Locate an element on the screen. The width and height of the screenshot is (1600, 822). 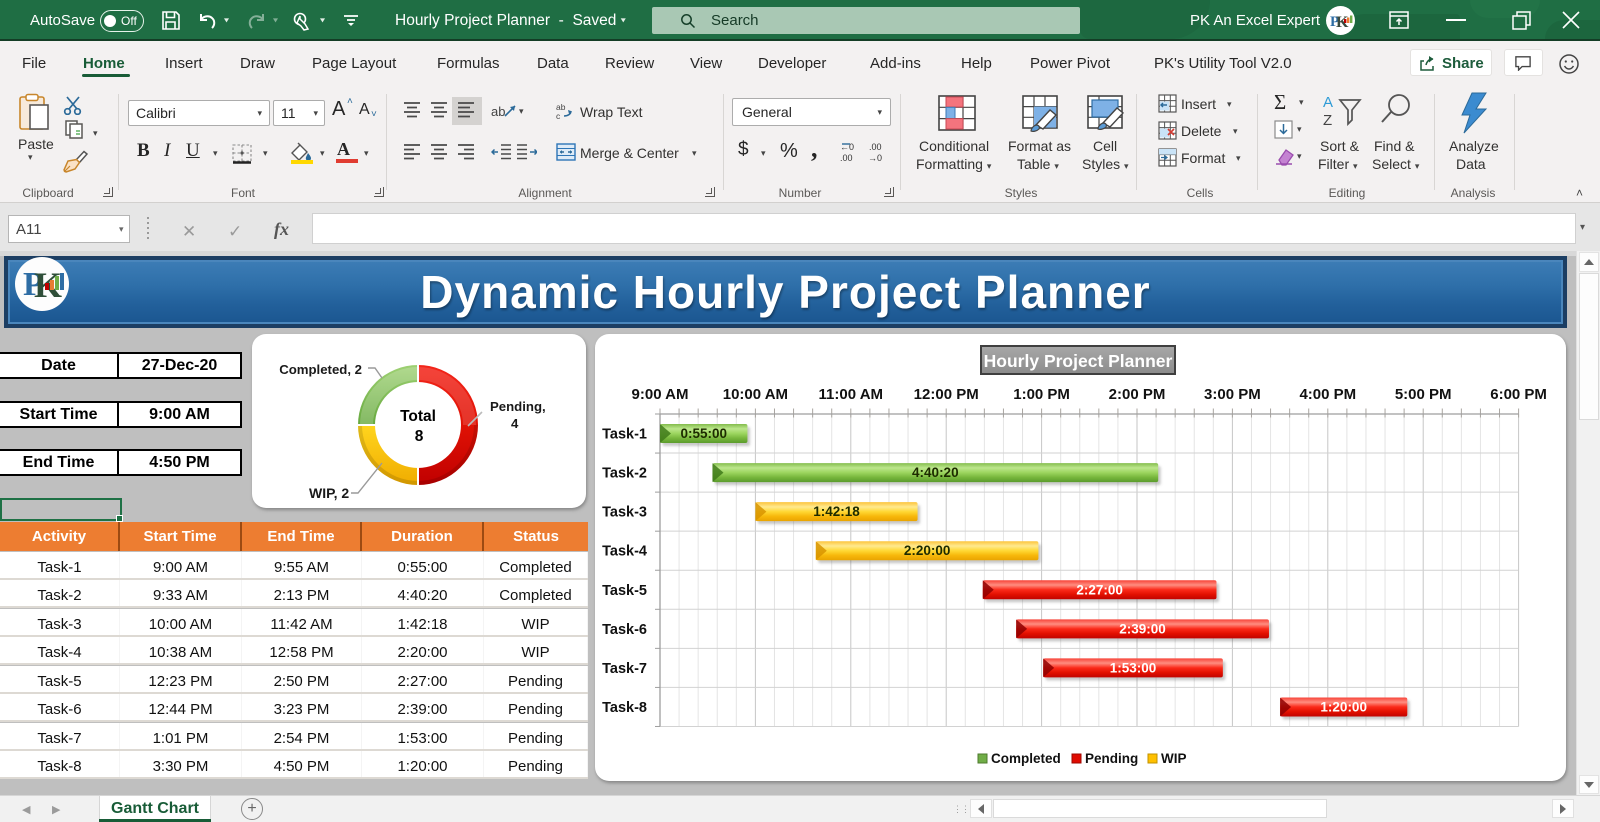
svg-text: 2:39:00 is located at coordinates (1142, 628).